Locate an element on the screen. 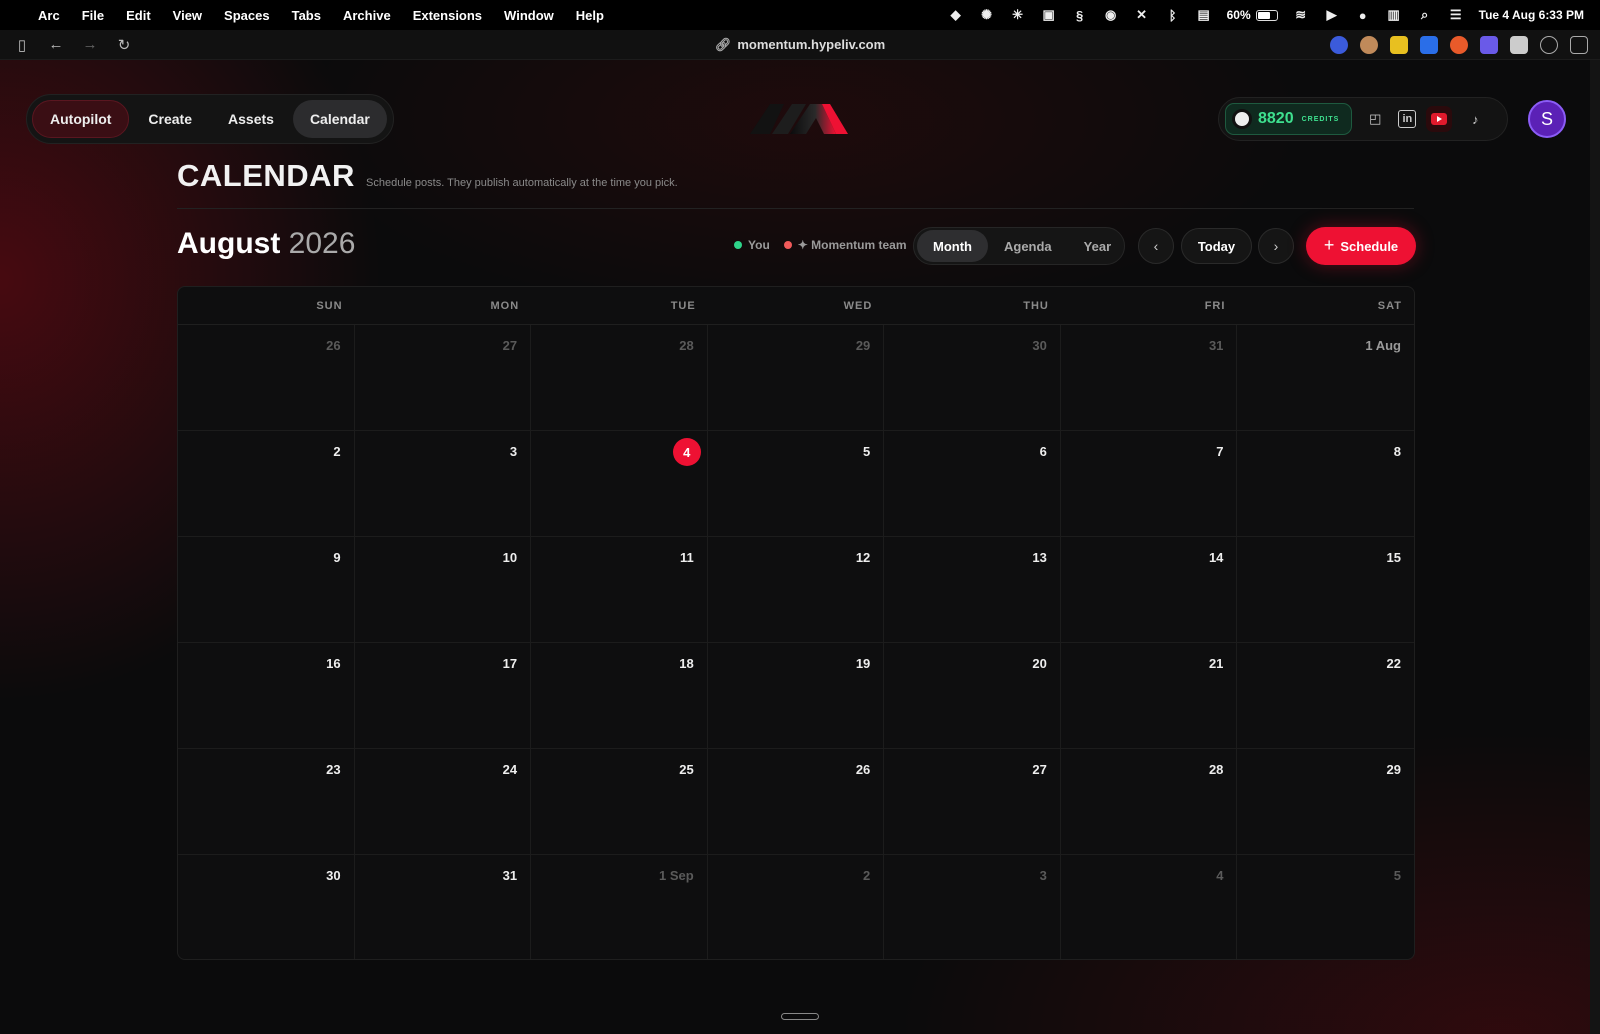 Image resolution: width=1600 pixels, height=1034 pixels. address-bar: 🔗︎ momentum.hypeliv.com is located at coordinates (800, 45).